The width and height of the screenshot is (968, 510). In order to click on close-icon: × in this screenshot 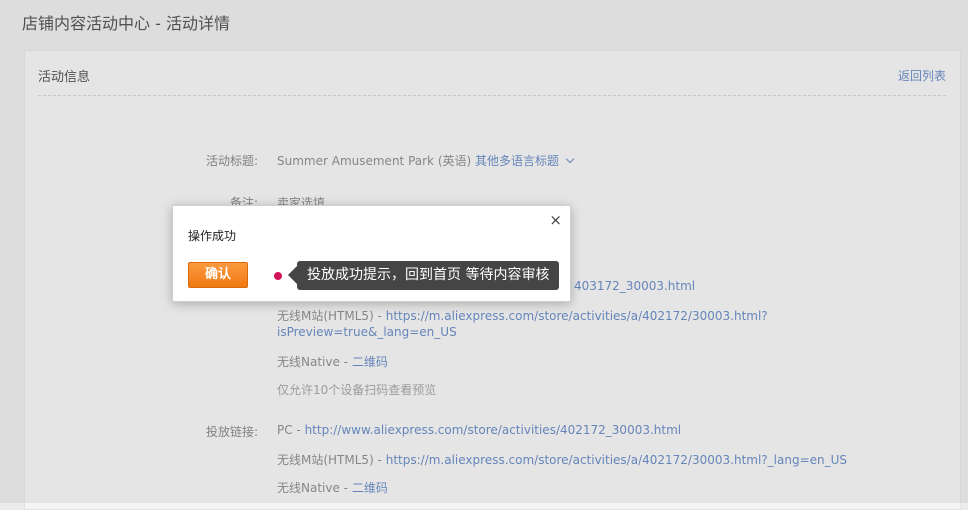, I will do `click(555, 220)`.